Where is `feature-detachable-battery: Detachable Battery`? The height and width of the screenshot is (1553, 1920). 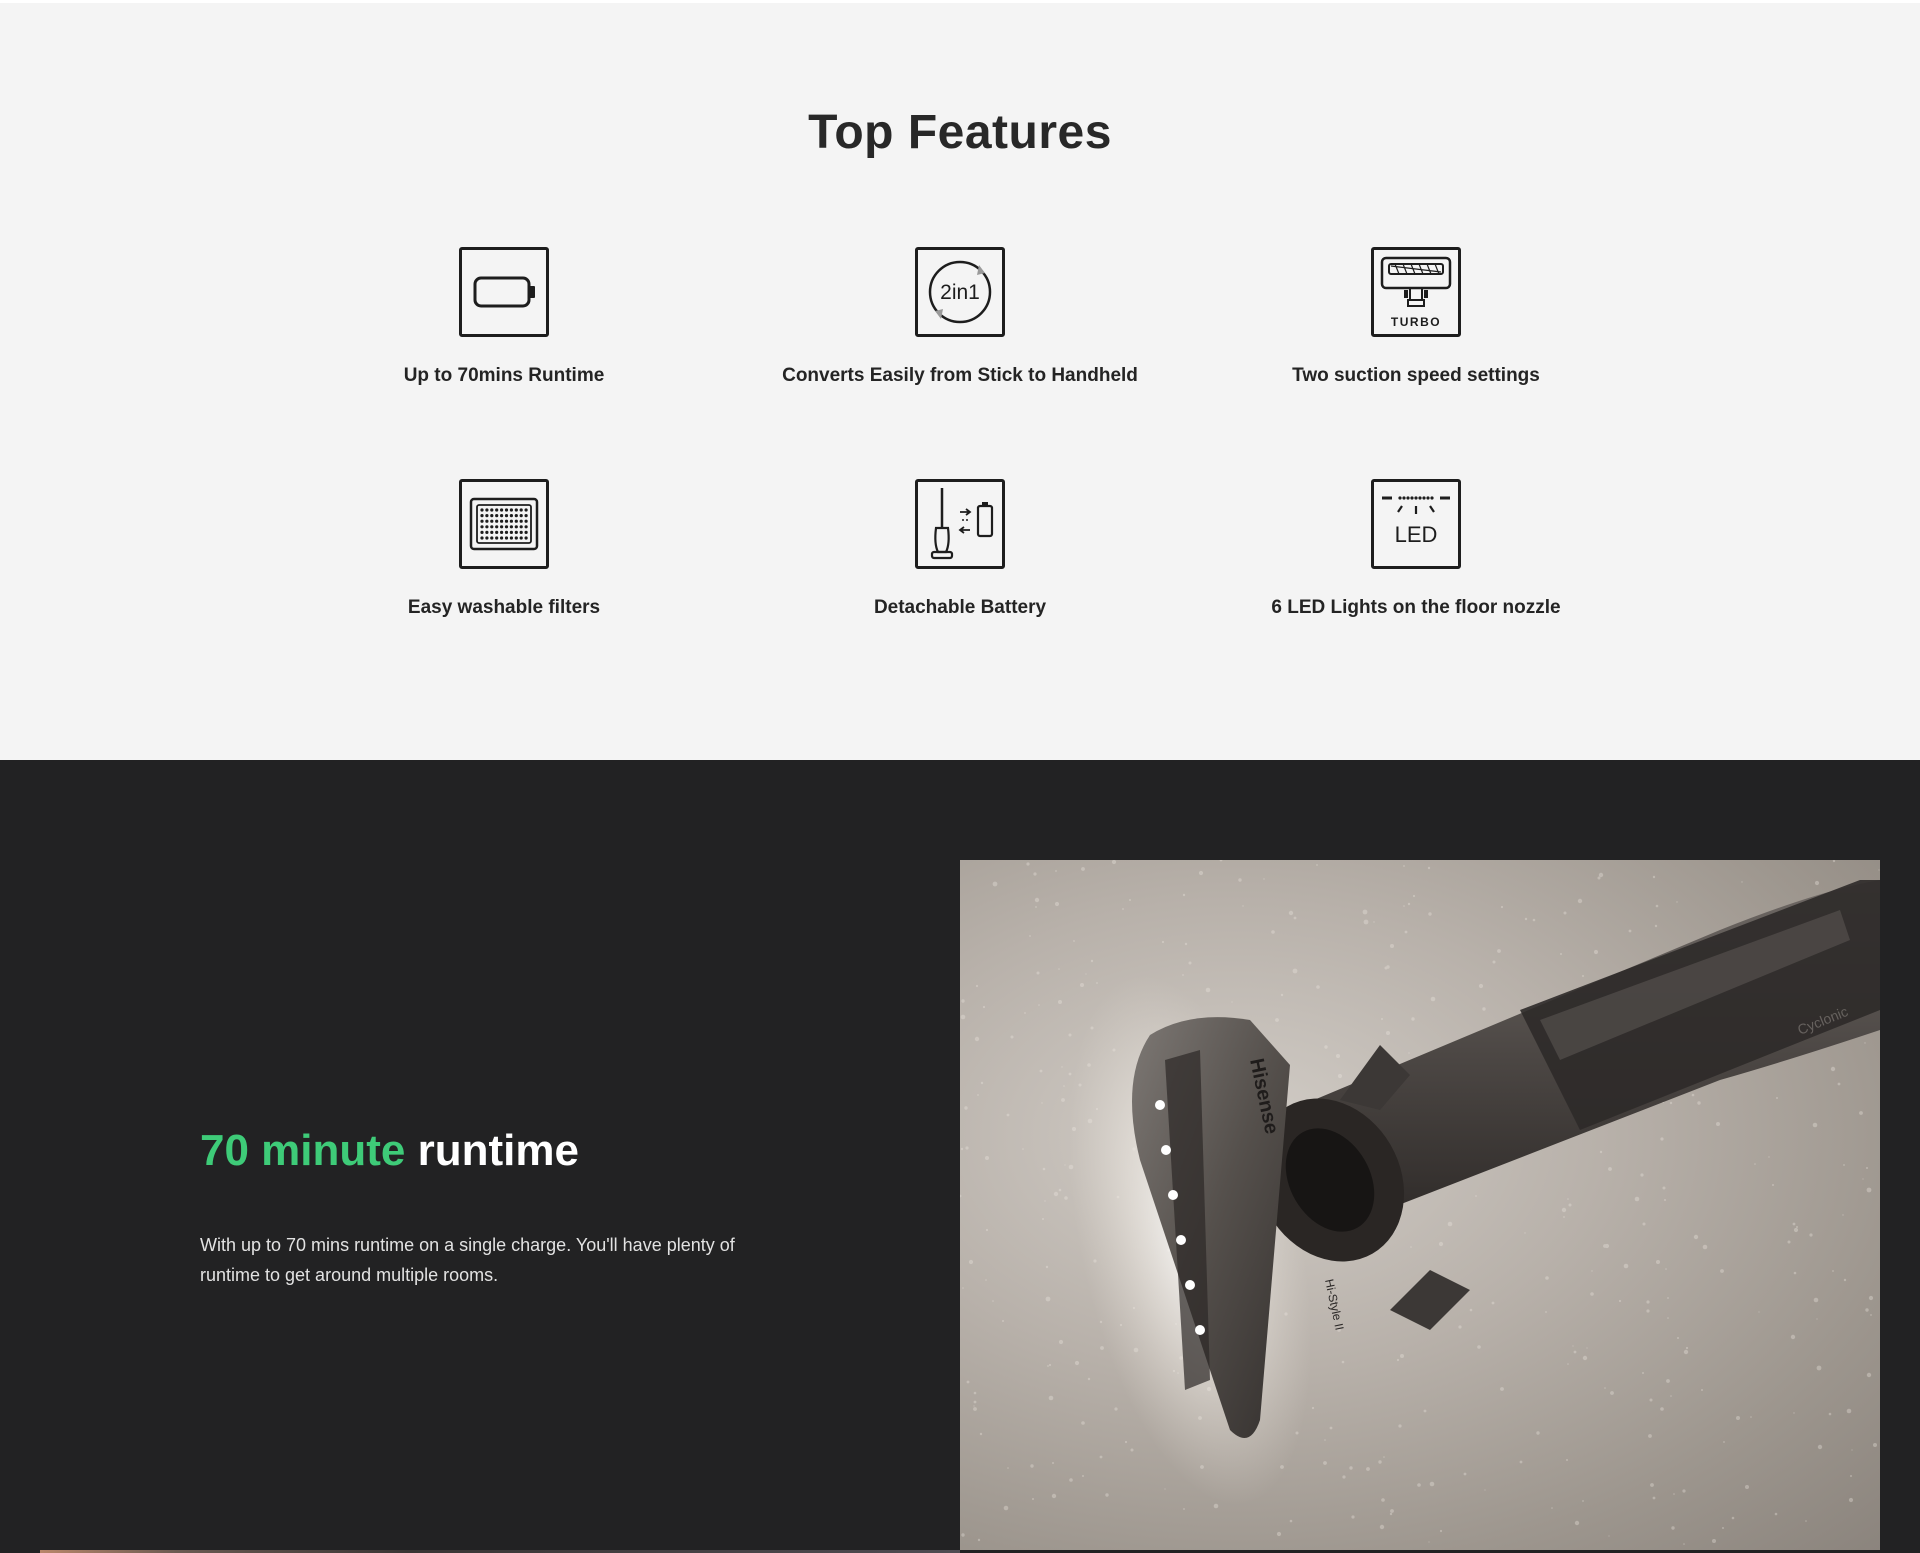 feature-detachable-battery: Detachable Battery is located at coordinates (960, 550).